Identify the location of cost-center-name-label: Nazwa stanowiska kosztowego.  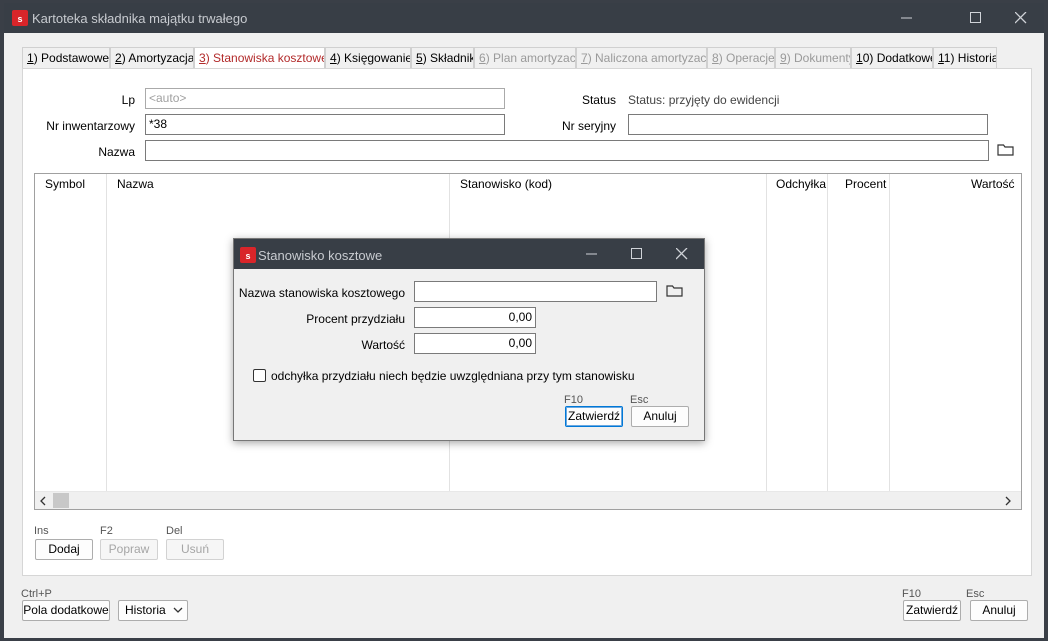
(321, 293).